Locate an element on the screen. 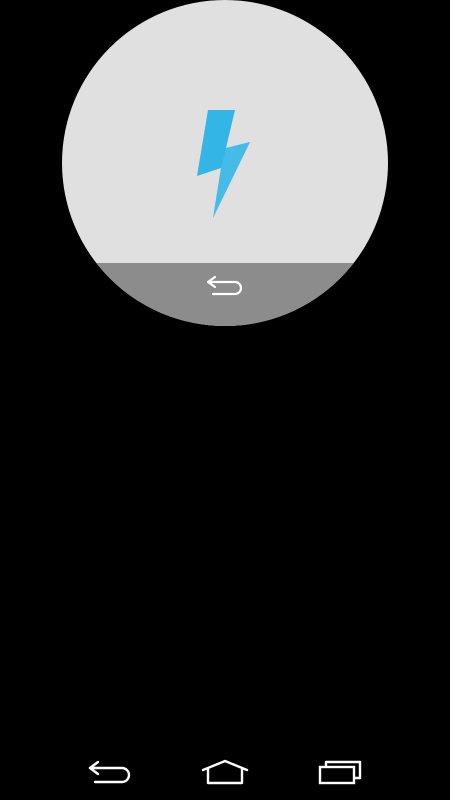 The image size is (450, 800). home-icon is located at coordinates (225, 772).